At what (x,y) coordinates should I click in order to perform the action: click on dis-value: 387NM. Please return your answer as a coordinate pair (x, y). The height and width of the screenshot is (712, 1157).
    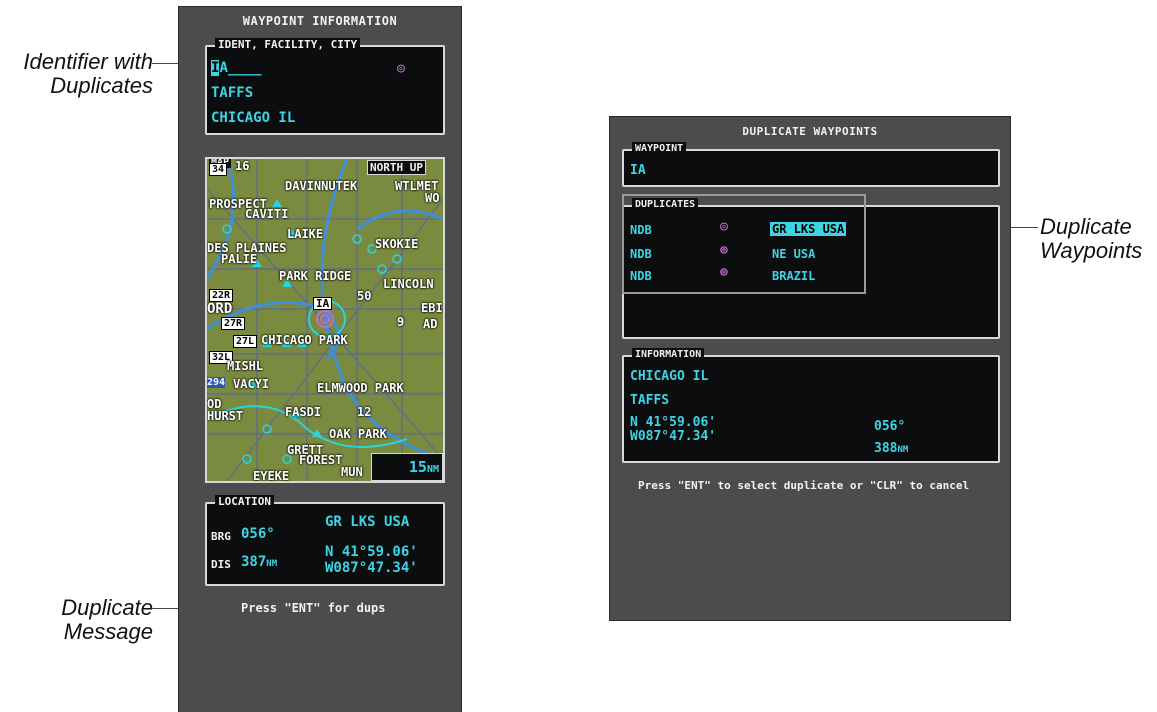
    Looking at the image, I should click on (259, 562).